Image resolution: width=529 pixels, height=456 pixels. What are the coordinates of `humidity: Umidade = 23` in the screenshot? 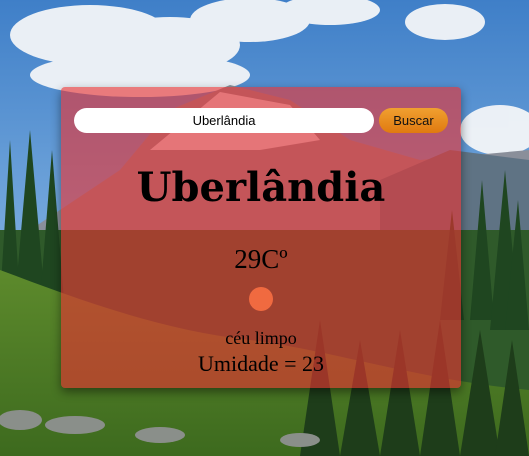 It's located at (261, 363).